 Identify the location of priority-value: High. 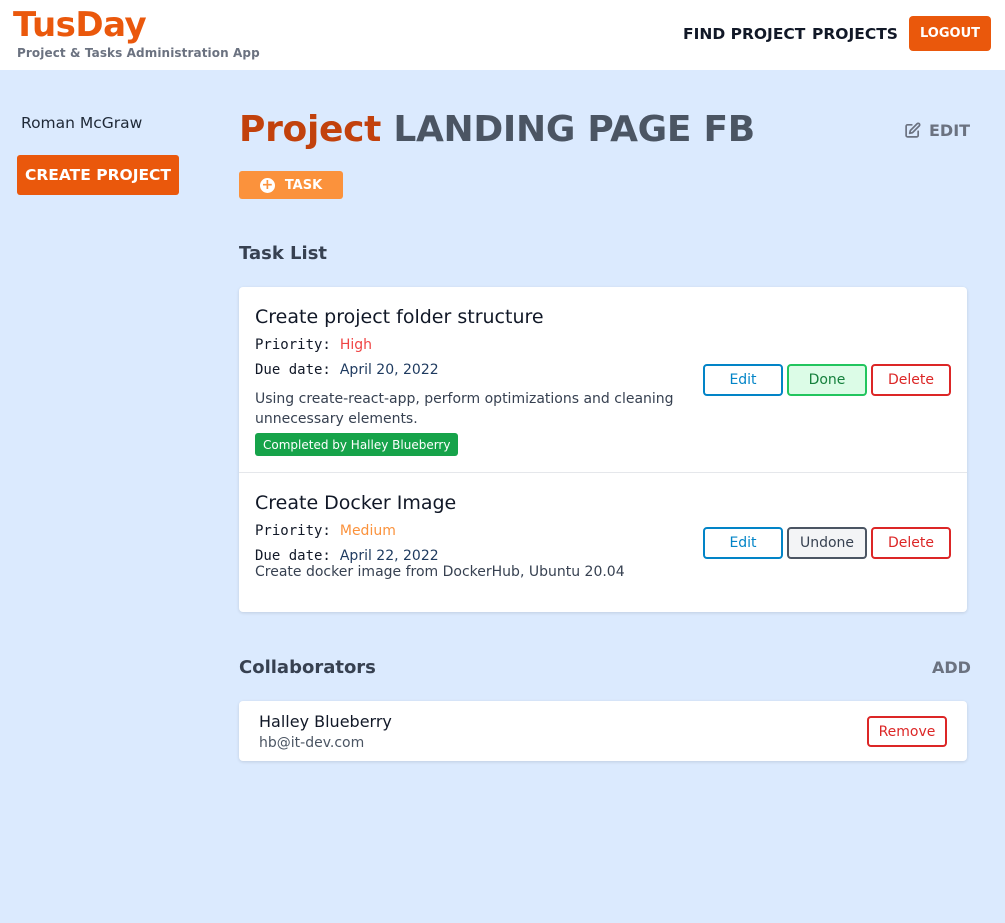
(356, 345).